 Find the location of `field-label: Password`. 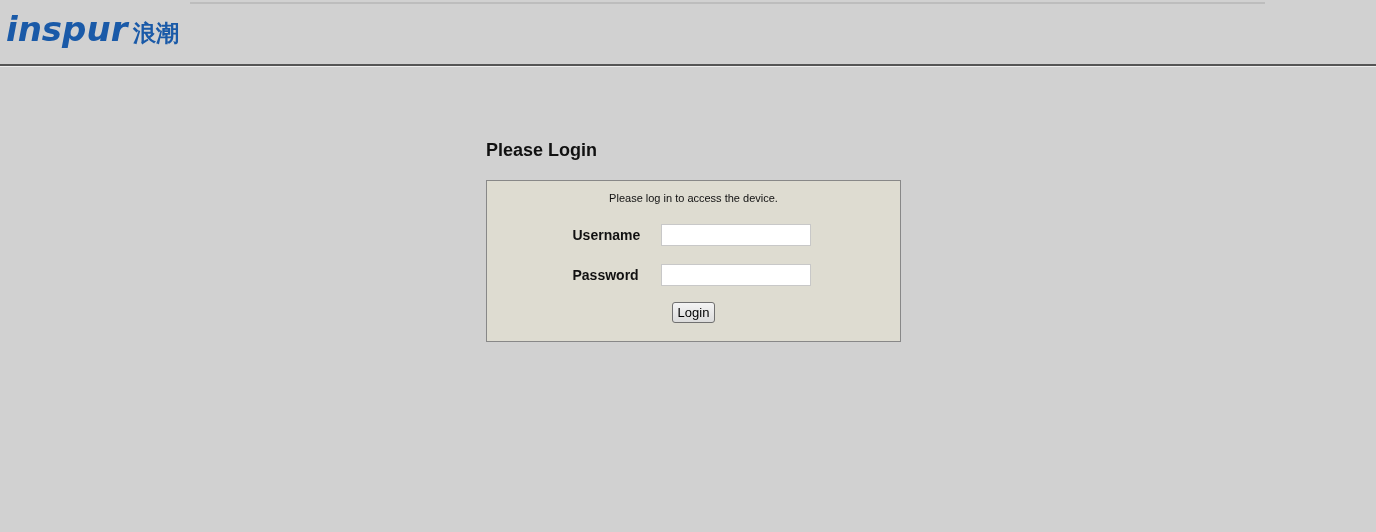

field-label: Password is located at coordinates (606, 275).